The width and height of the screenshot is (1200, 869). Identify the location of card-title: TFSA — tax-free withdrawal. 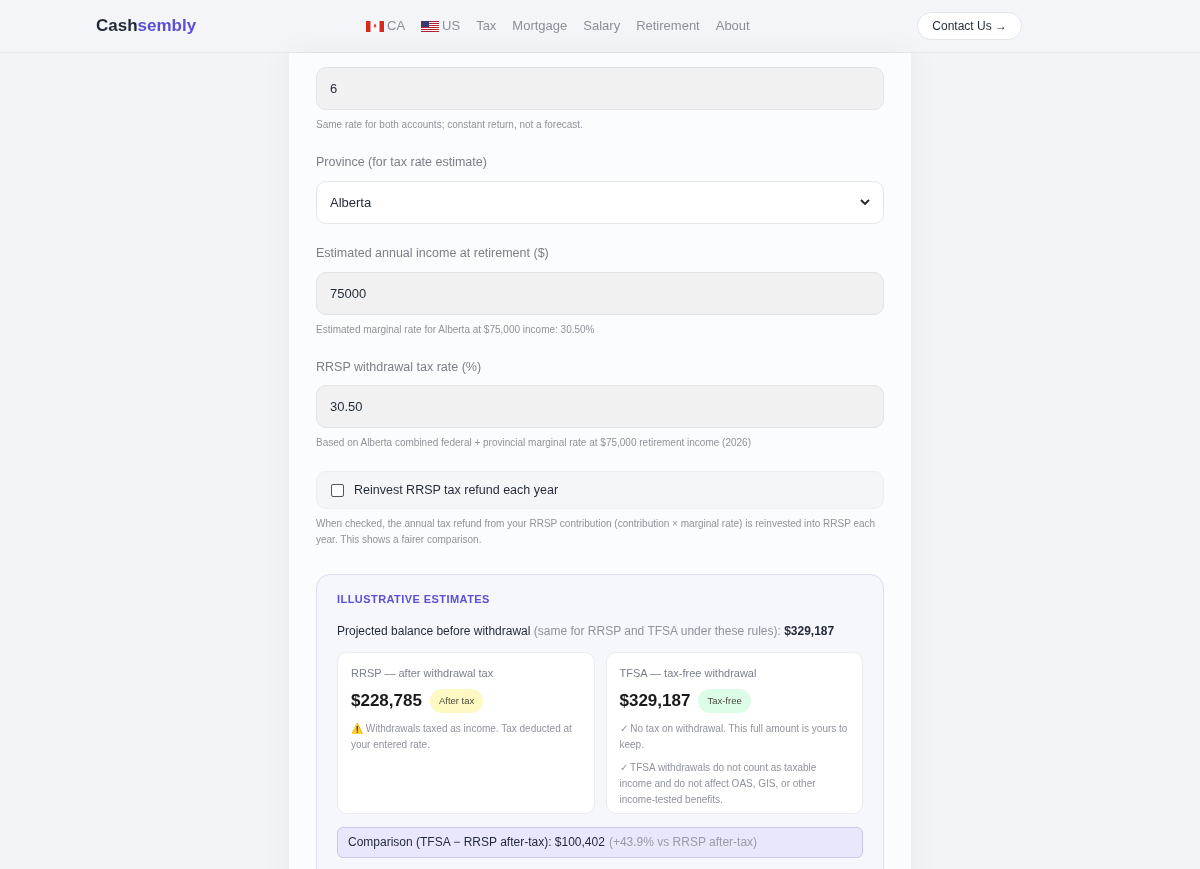
(688, 673).